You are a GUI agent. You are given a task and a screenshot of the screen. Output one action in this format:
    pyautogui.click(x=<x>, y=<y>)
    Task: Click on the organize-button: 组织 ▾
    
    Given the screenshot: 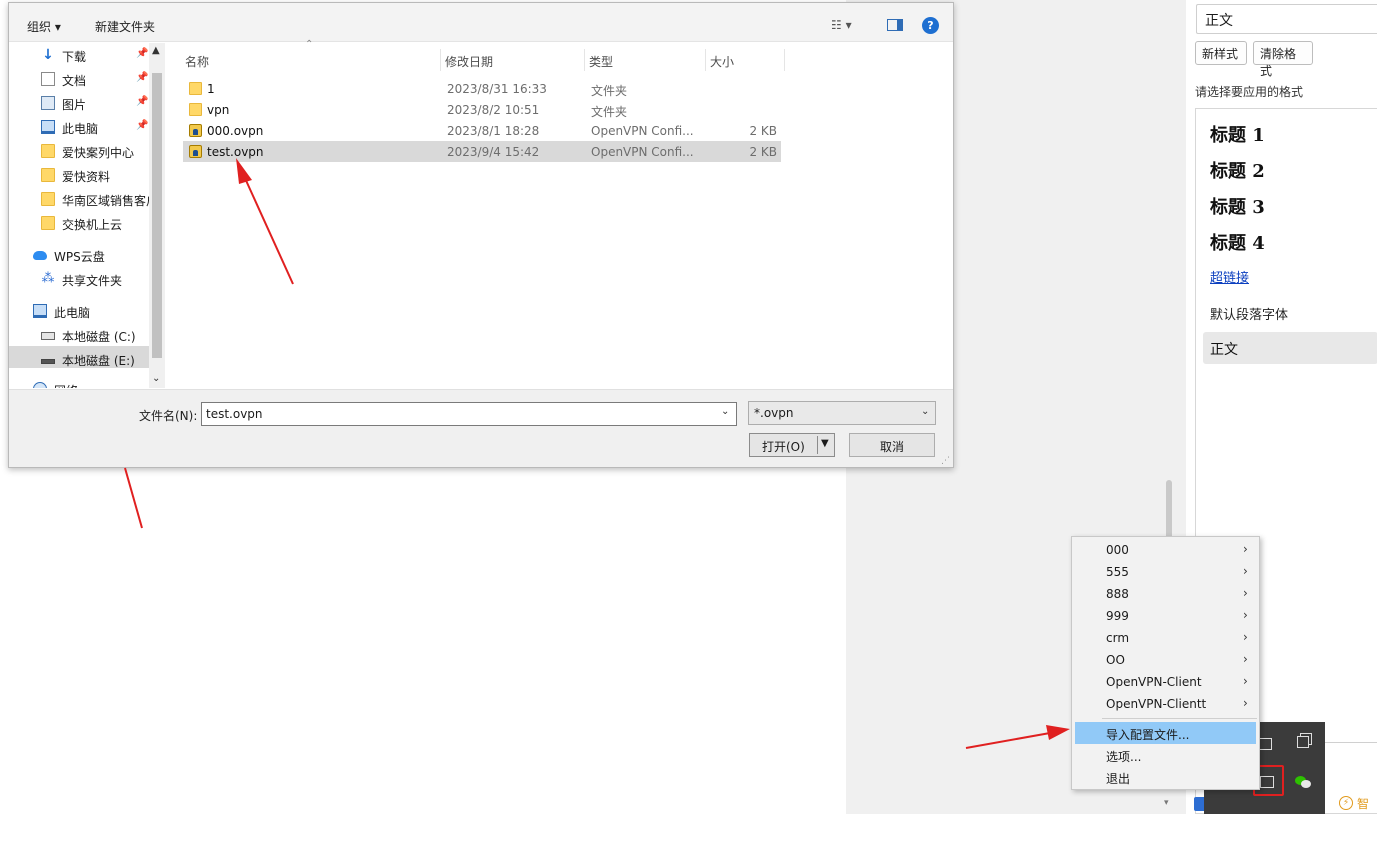 What is the action you would take?
    pyautogui.click(x=44, y=26)
    